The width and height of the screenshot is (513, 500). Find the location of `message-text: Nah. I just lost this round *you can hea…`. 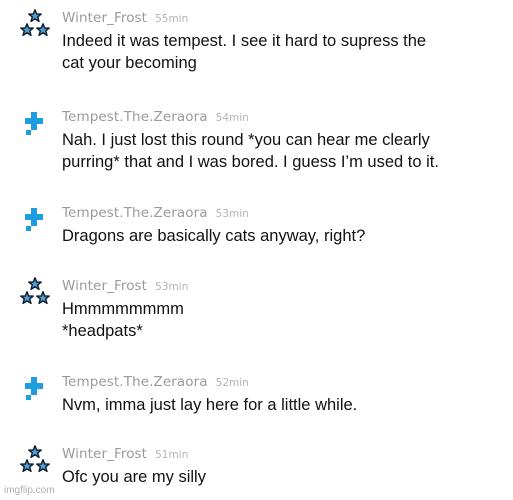

message-text: Nah. I just lost this round *you can hea… is located at coordinates (282, 151).